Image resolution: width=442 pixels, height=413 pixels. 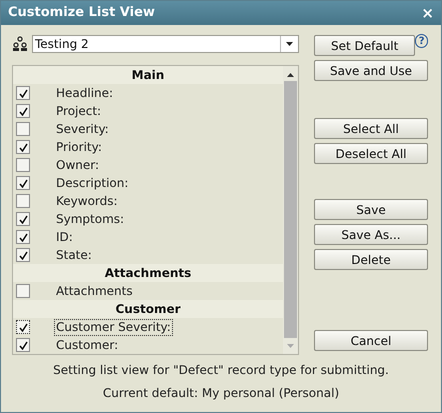 What do you see at coordinates (148, 273) in the screenshot?
I see `section-header: Attachments` at bounding box center [148, 273].